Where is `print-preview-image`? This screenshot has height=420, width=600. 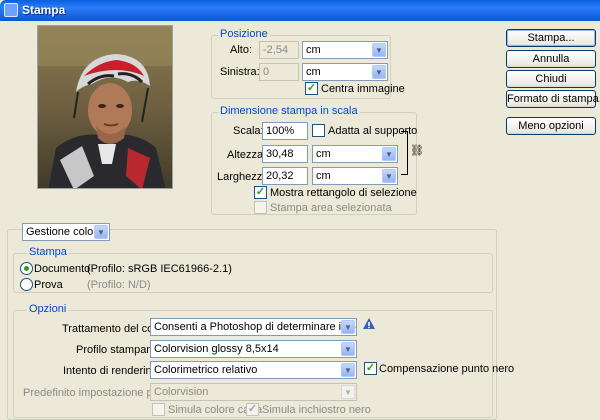
print-preview-image is located at coordinates (105, 107).